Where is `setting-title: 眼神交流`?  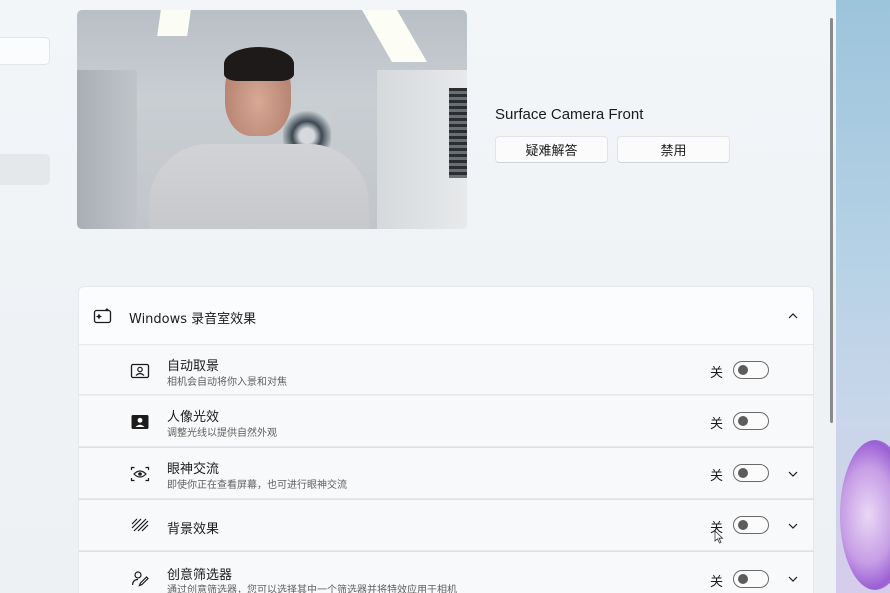
setting-title: 眼神交流 is located at coordinates (193, 469).